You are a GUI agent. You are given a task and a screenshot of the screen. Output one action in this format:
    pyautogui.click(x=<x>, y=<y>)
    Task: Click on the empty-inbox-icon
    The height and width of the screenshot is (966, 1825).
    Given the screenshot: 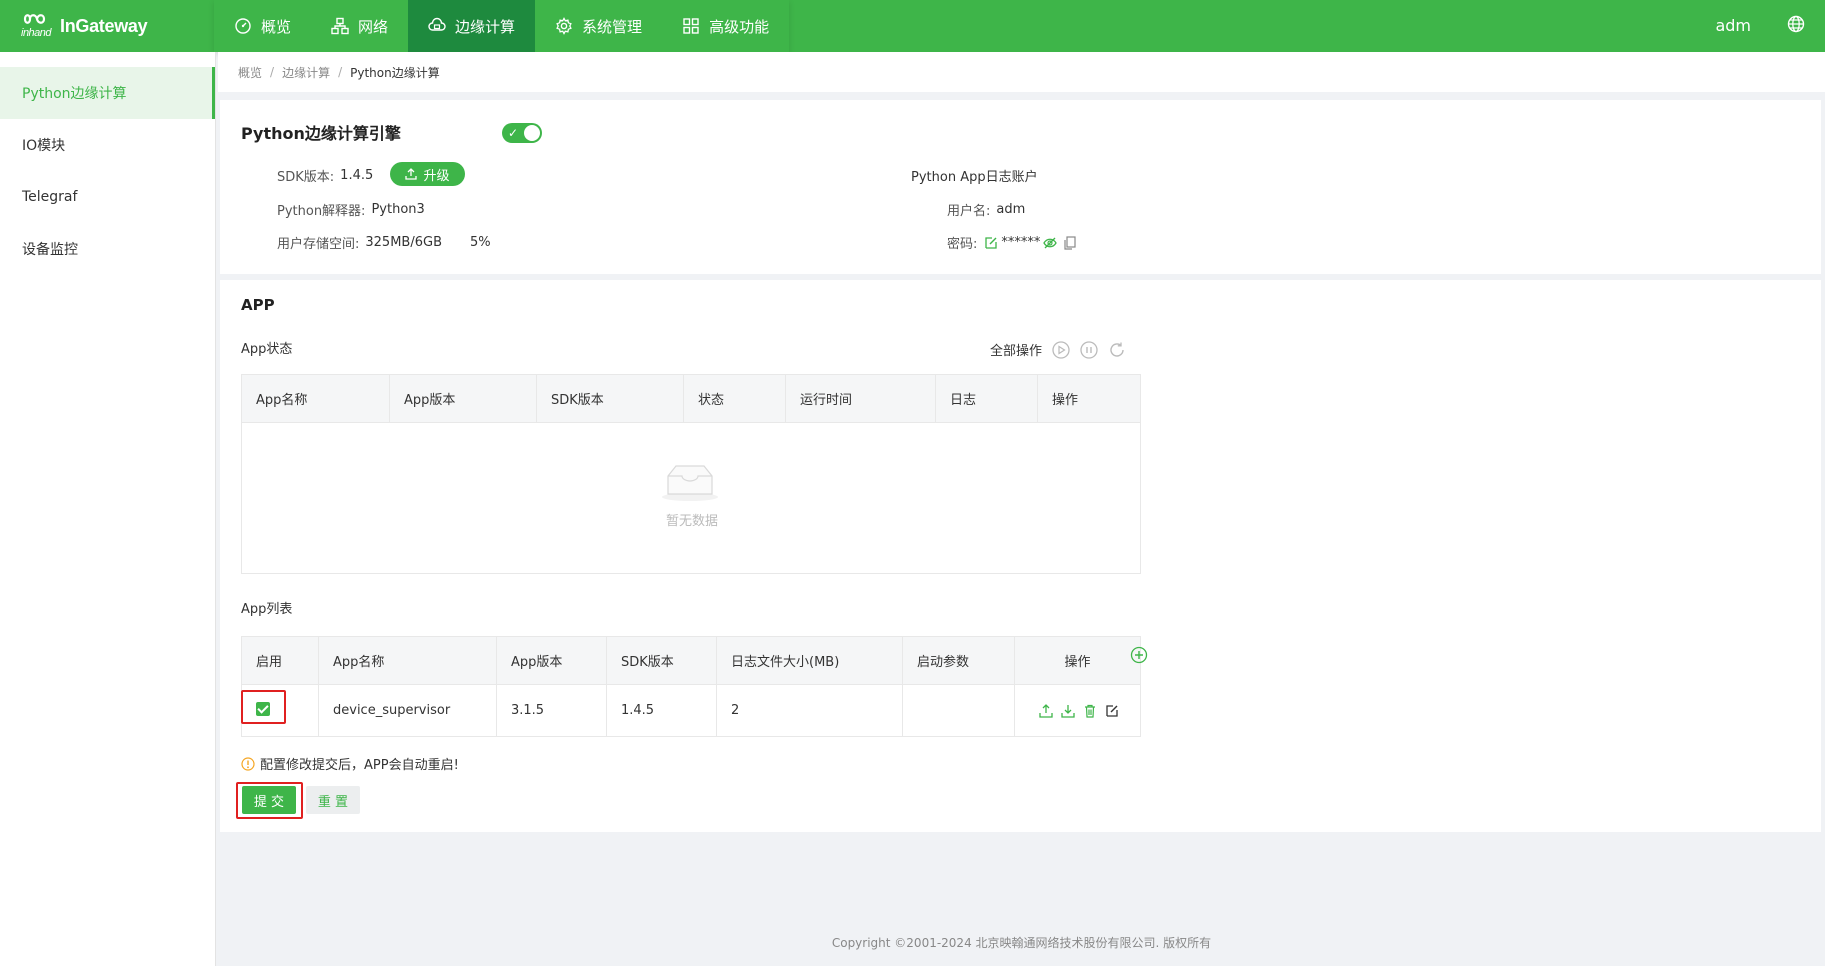 What is the action you would take?
    pyautogui.click(x=690, y=483)
    